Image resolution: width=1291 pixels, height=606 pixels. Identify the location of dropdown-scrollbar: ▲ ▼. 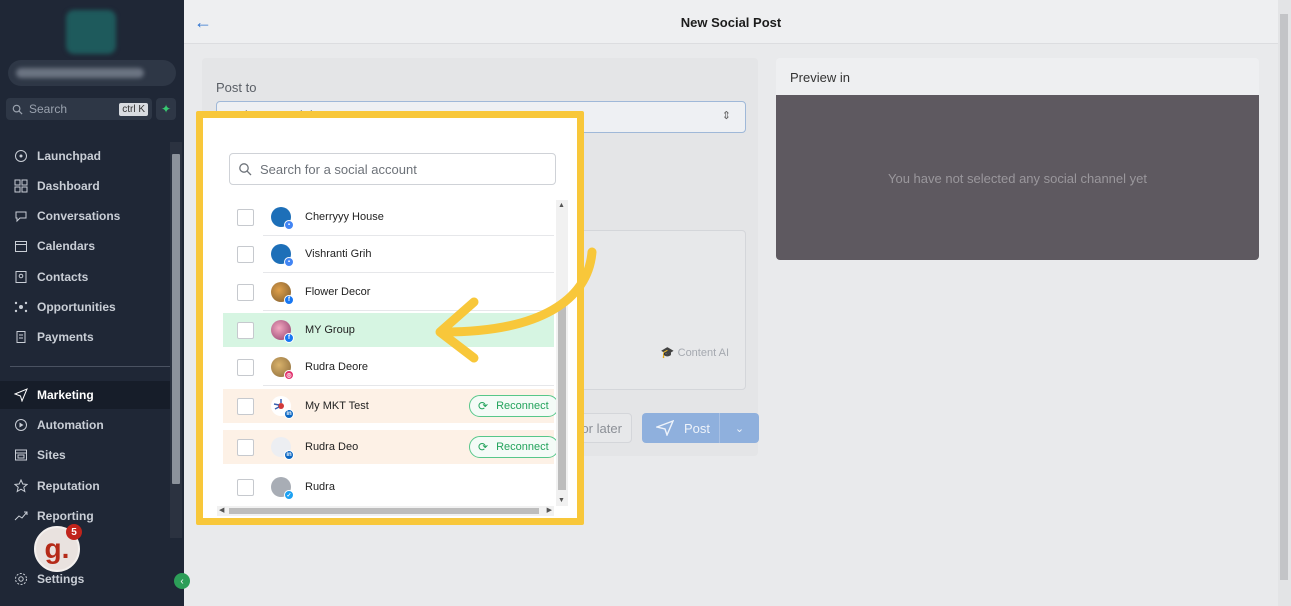
(562, 353).